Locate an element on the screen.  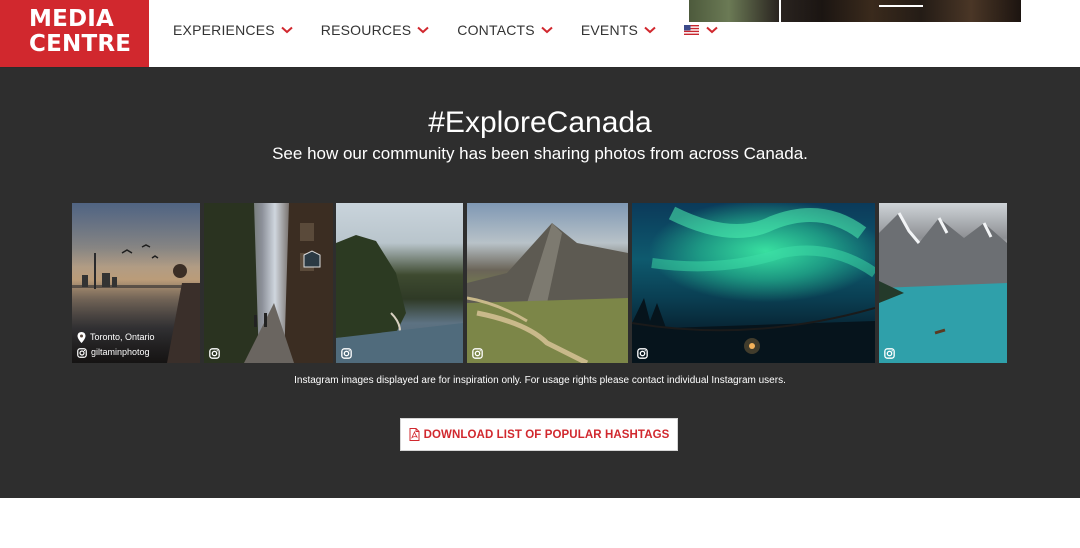
coastal-cliff-graphic is located at coordinates (399, 299).